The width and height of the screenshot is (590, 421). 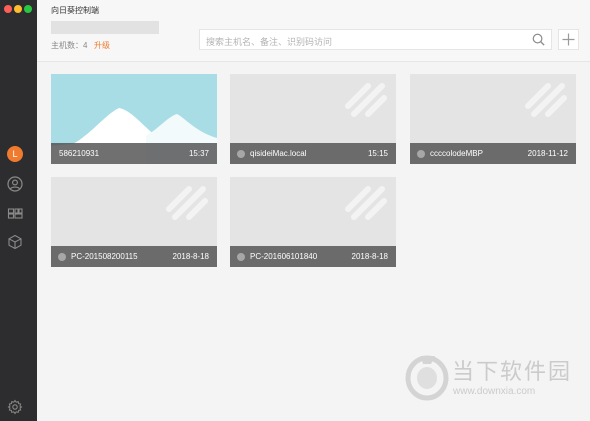 I want to click on host-time: 2018-11-12, so click(x=547, y=153).